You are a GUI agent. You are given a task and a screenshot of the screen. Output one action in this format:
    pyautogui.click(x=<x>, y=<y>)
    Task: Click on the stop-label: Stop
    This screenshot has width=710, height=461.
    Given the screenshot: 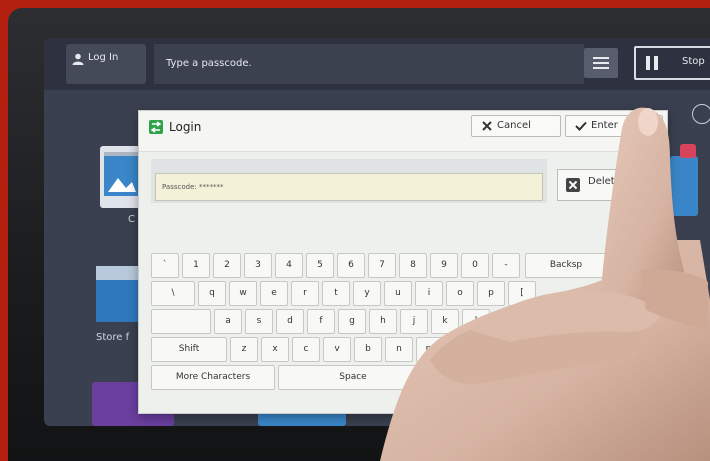 What is the action you would take?
    pyautogui.click(x=693, y=61)
    